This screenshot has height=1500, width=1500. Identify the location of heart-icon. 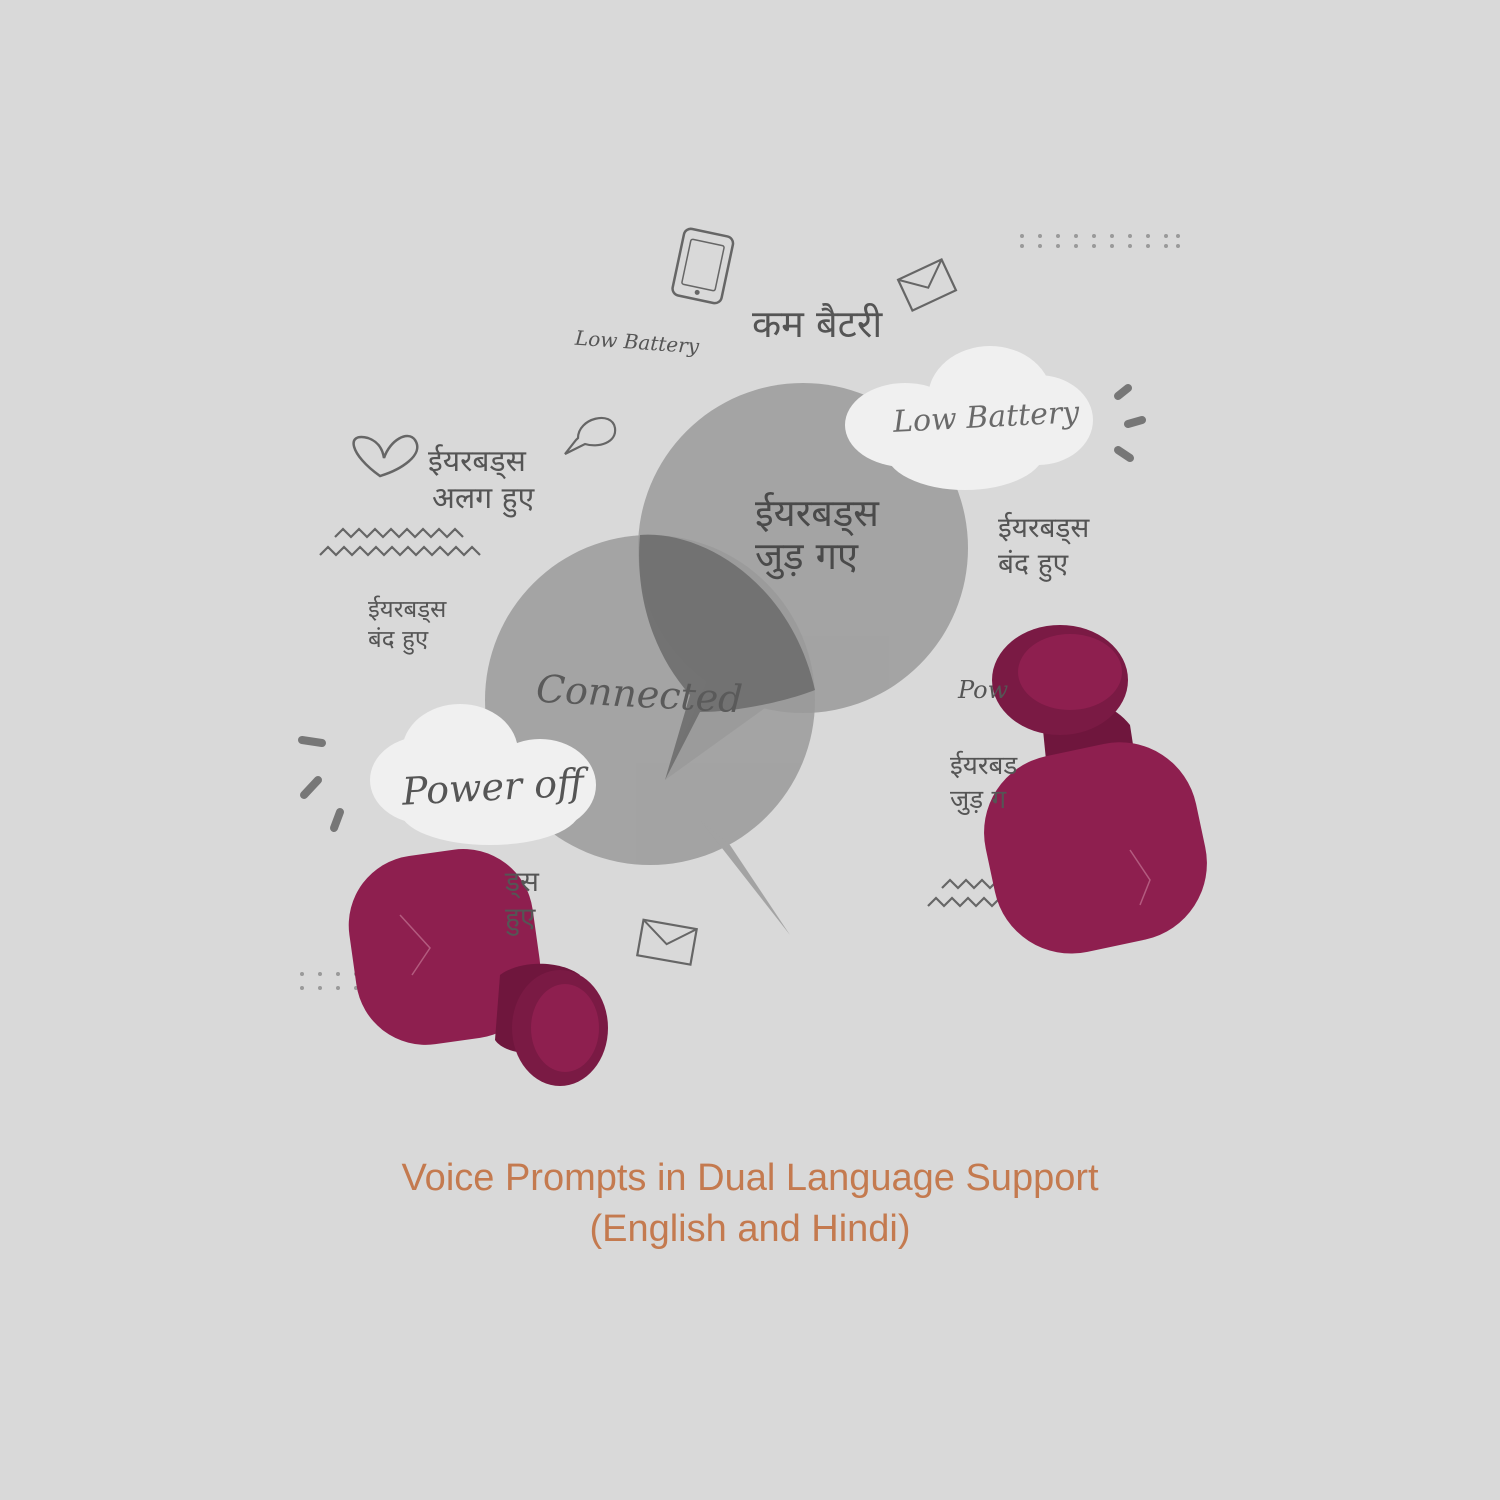
(385, 456).